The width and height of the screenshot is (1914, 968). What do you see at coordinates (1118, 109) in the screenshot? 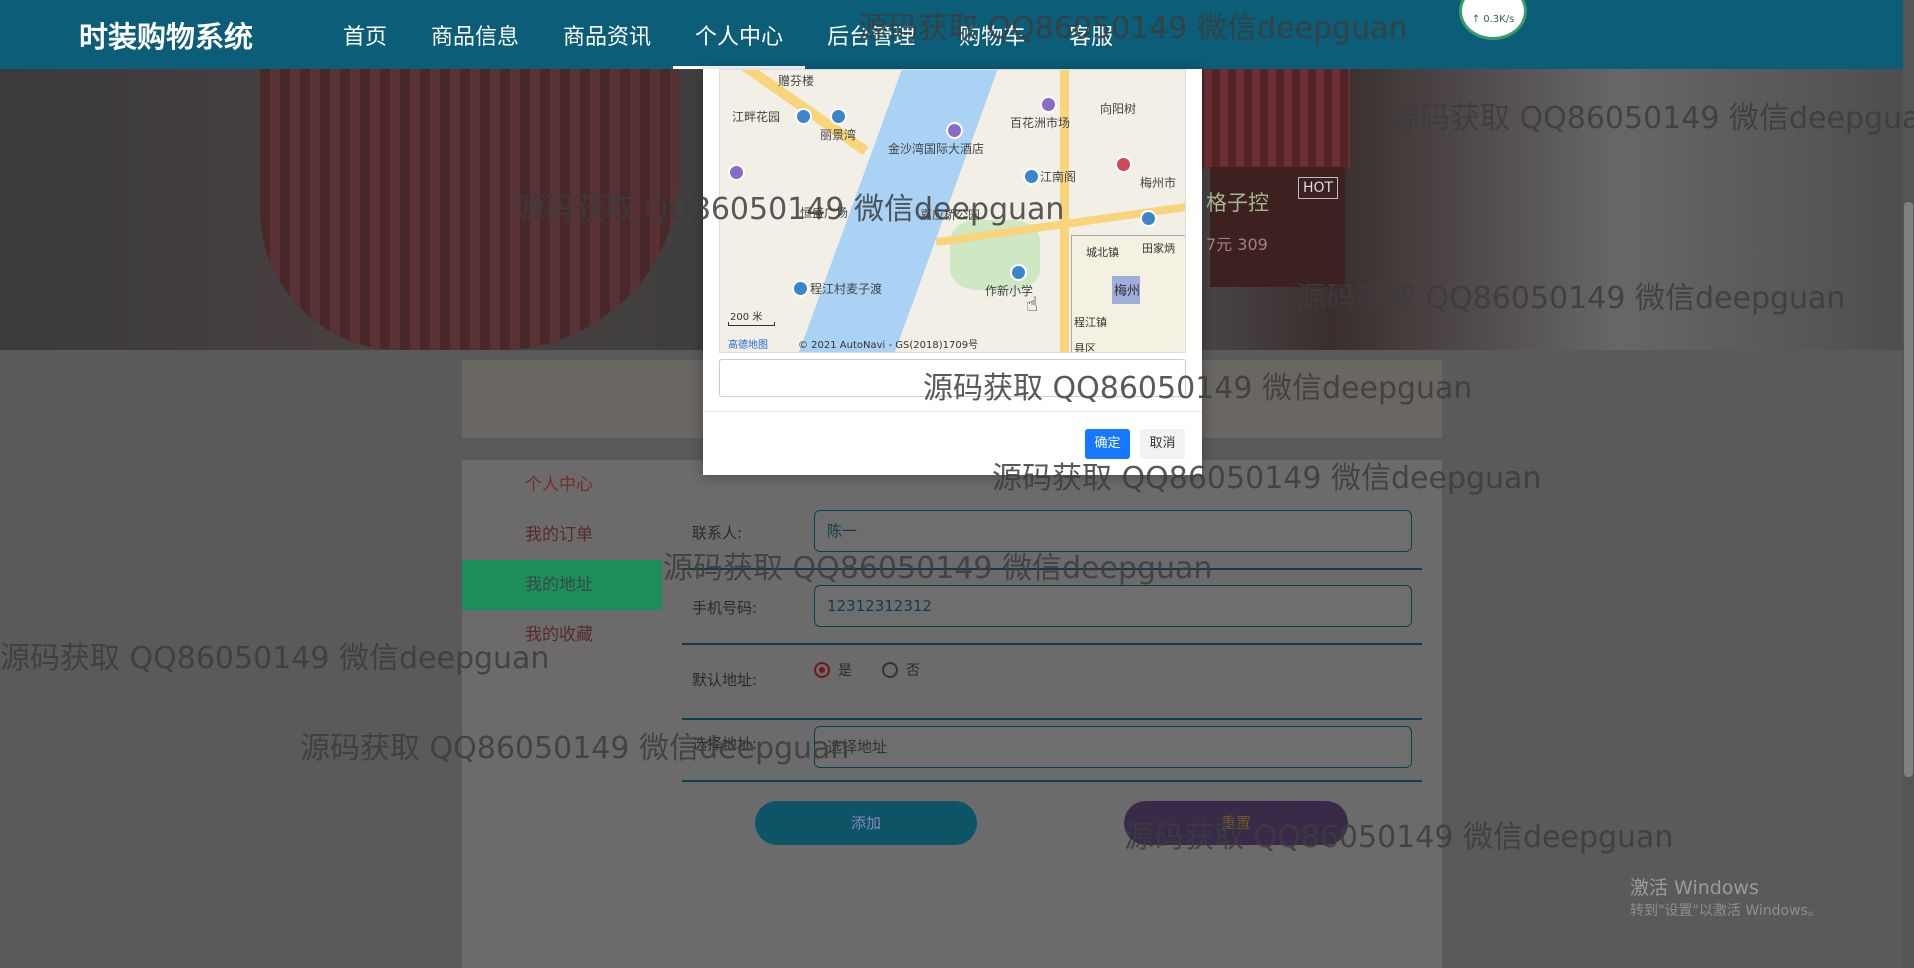
I see `map-label: 向阳树` at bounding box center [1118, 109].